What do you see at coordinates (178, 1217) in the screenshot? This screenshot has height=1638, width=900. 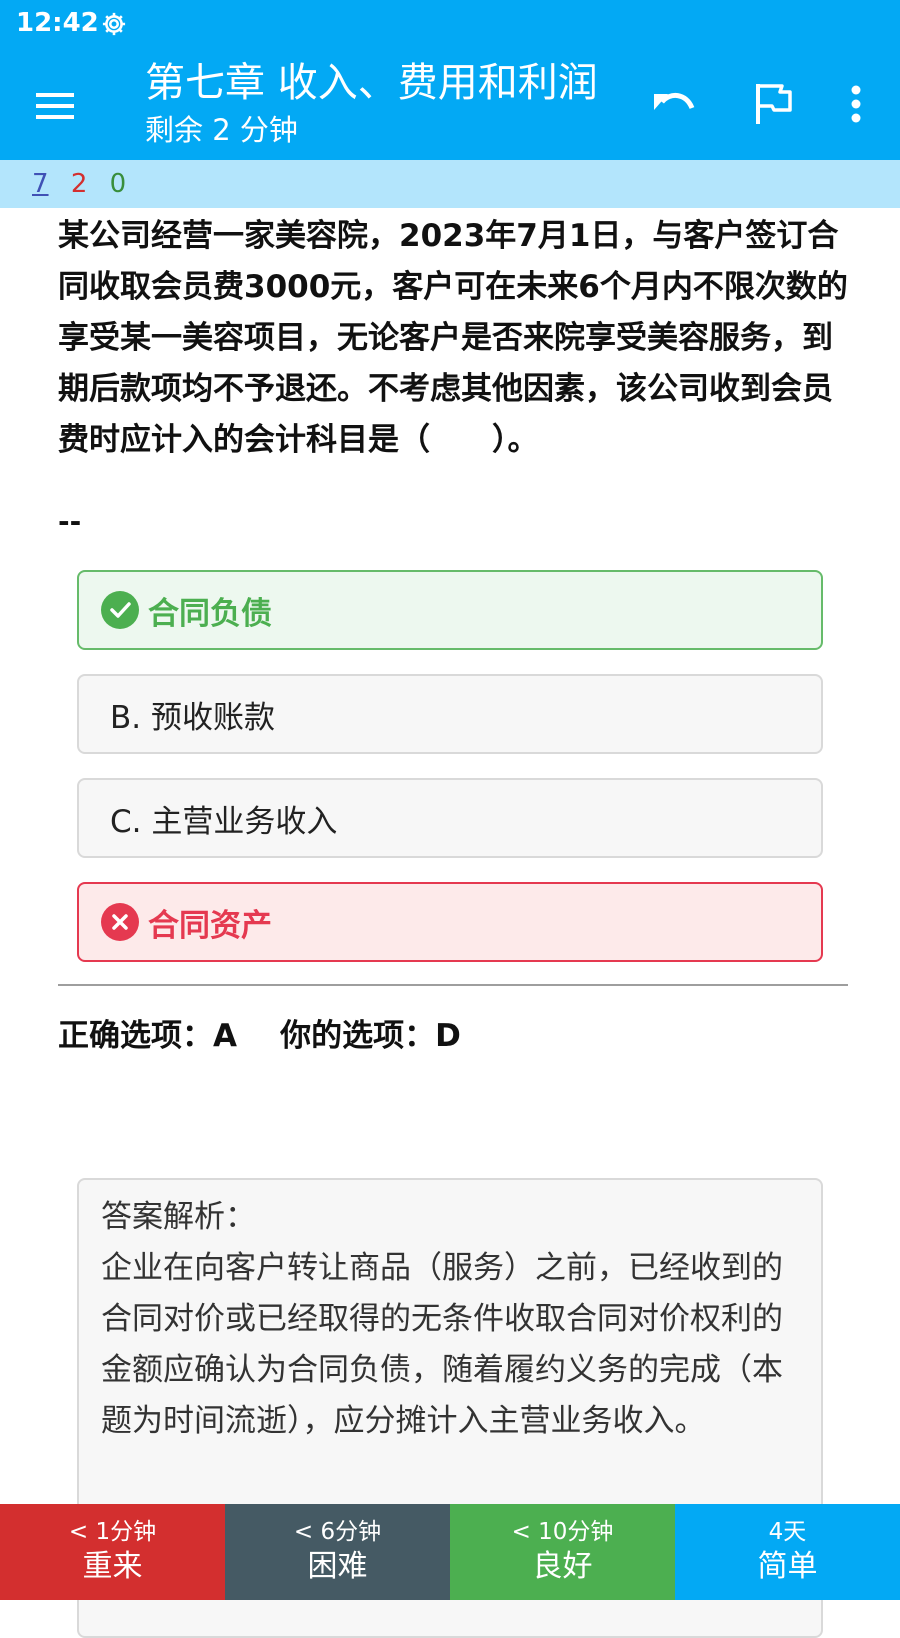 I see `explanation-heading: 答案解析：` at bounding box center [178, 1217].